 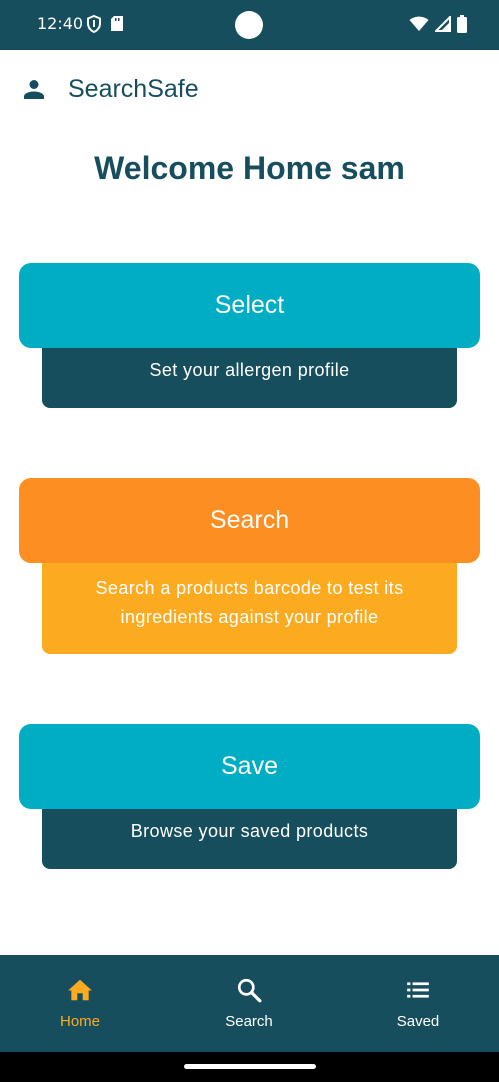 What do you see at coordinates (80, 990) in the screenshot?
I see `home-icon` at bounding box center [80, 990].